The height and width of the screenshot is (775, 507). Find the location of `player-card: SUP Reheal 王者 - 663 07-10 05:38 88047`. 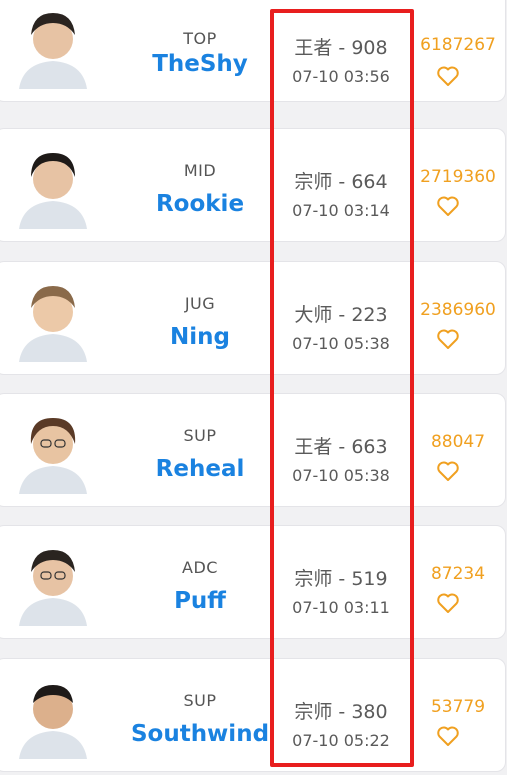

player-card: SUP Reheal 王者 - 663 07-10 05:38 88047 is located at coordinates (253, 450).